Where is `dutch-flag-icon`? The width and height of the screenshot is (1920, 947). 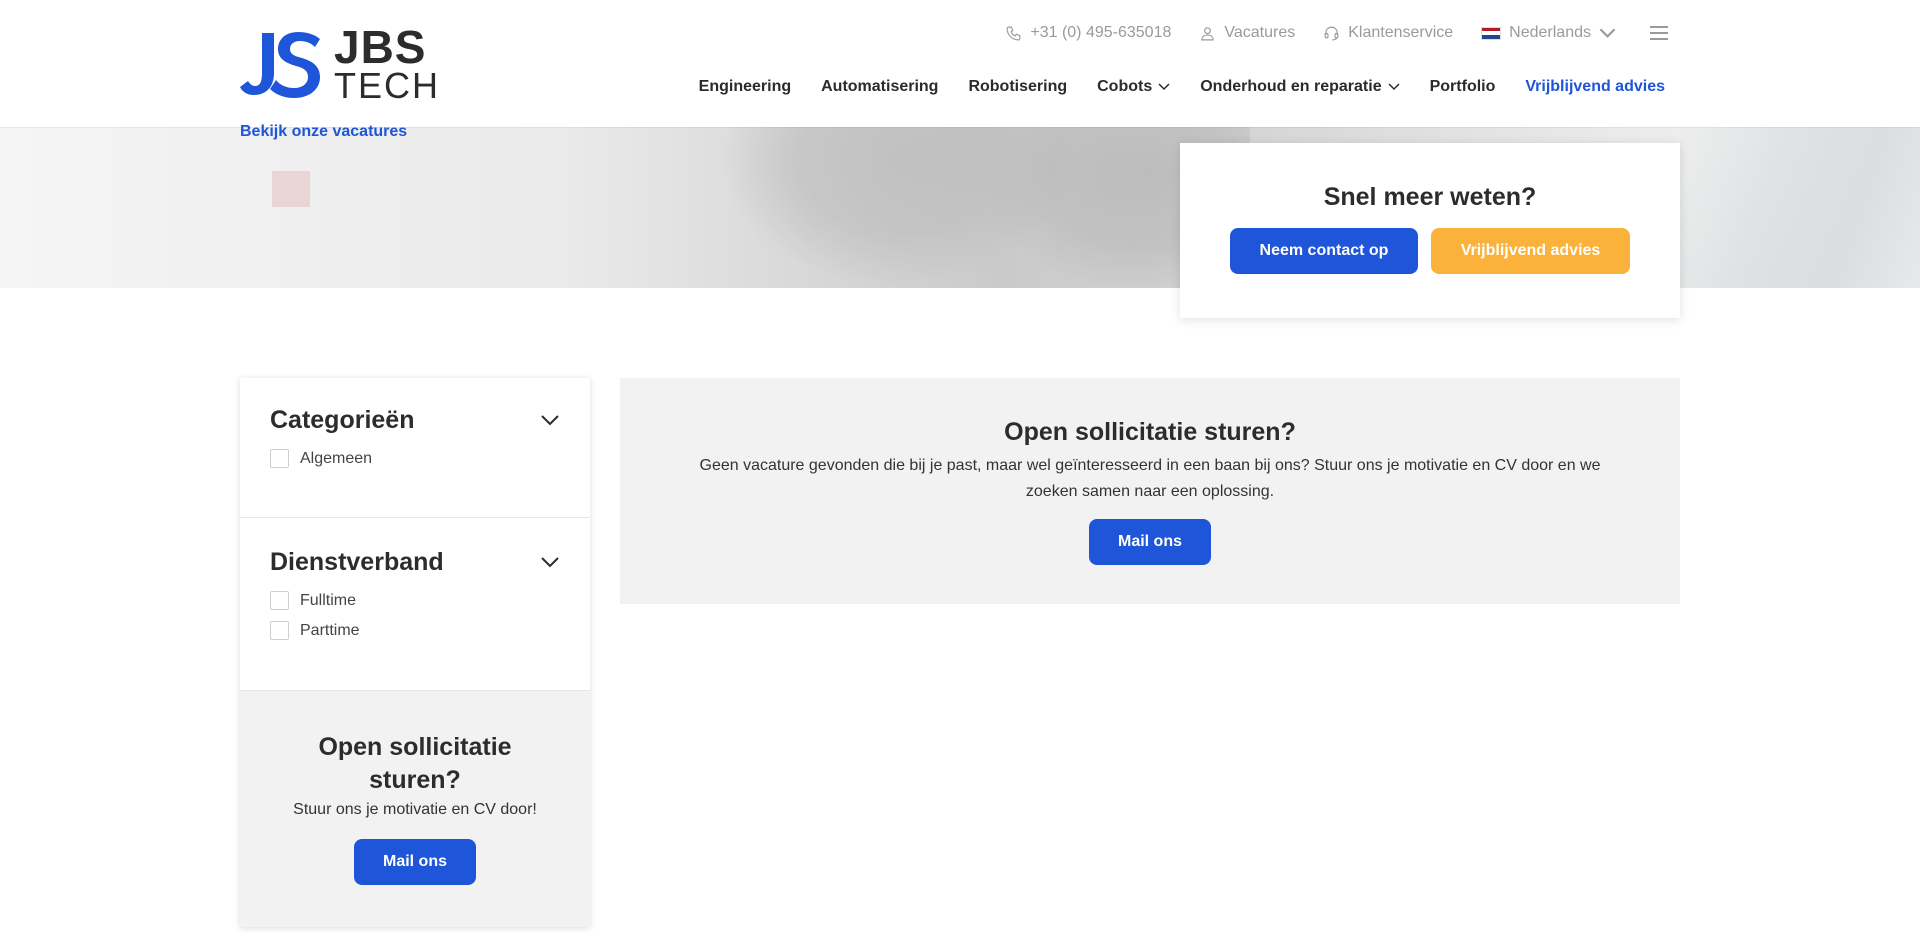 dutch-flag-icon is located at coordinates (1491, 33).